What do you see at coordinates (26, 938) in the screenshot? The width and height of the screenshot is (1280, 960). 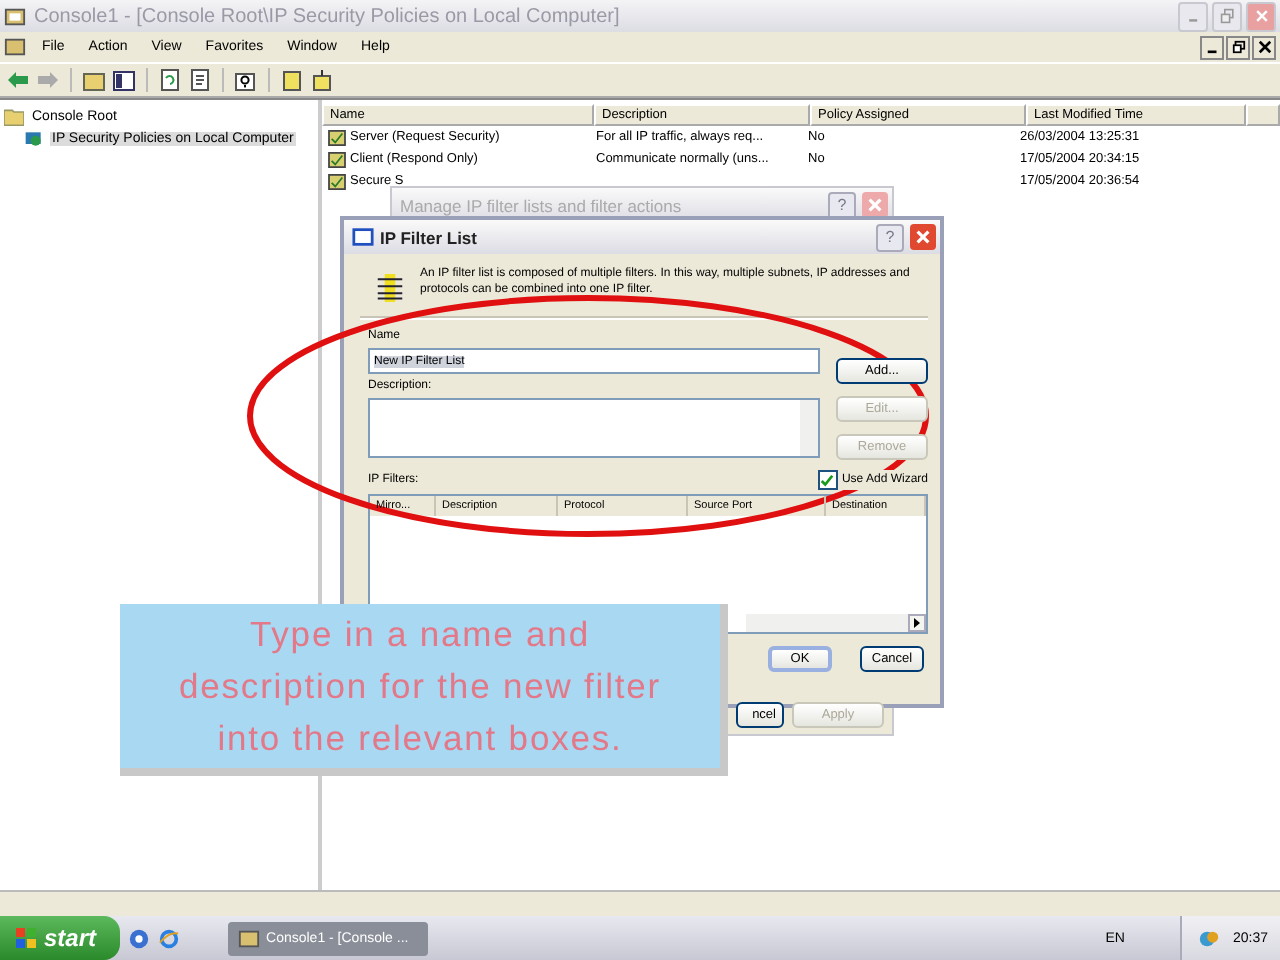 I see `windows-logo-icon` at bounding box center [26, 938].